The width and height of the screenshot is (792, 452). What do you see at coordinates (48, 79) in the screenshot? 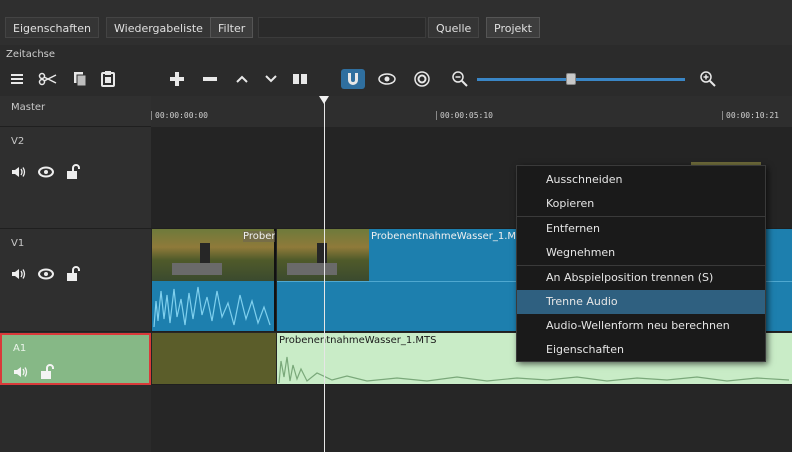
I see `scissors-icon` at bounding box center [48, 79].